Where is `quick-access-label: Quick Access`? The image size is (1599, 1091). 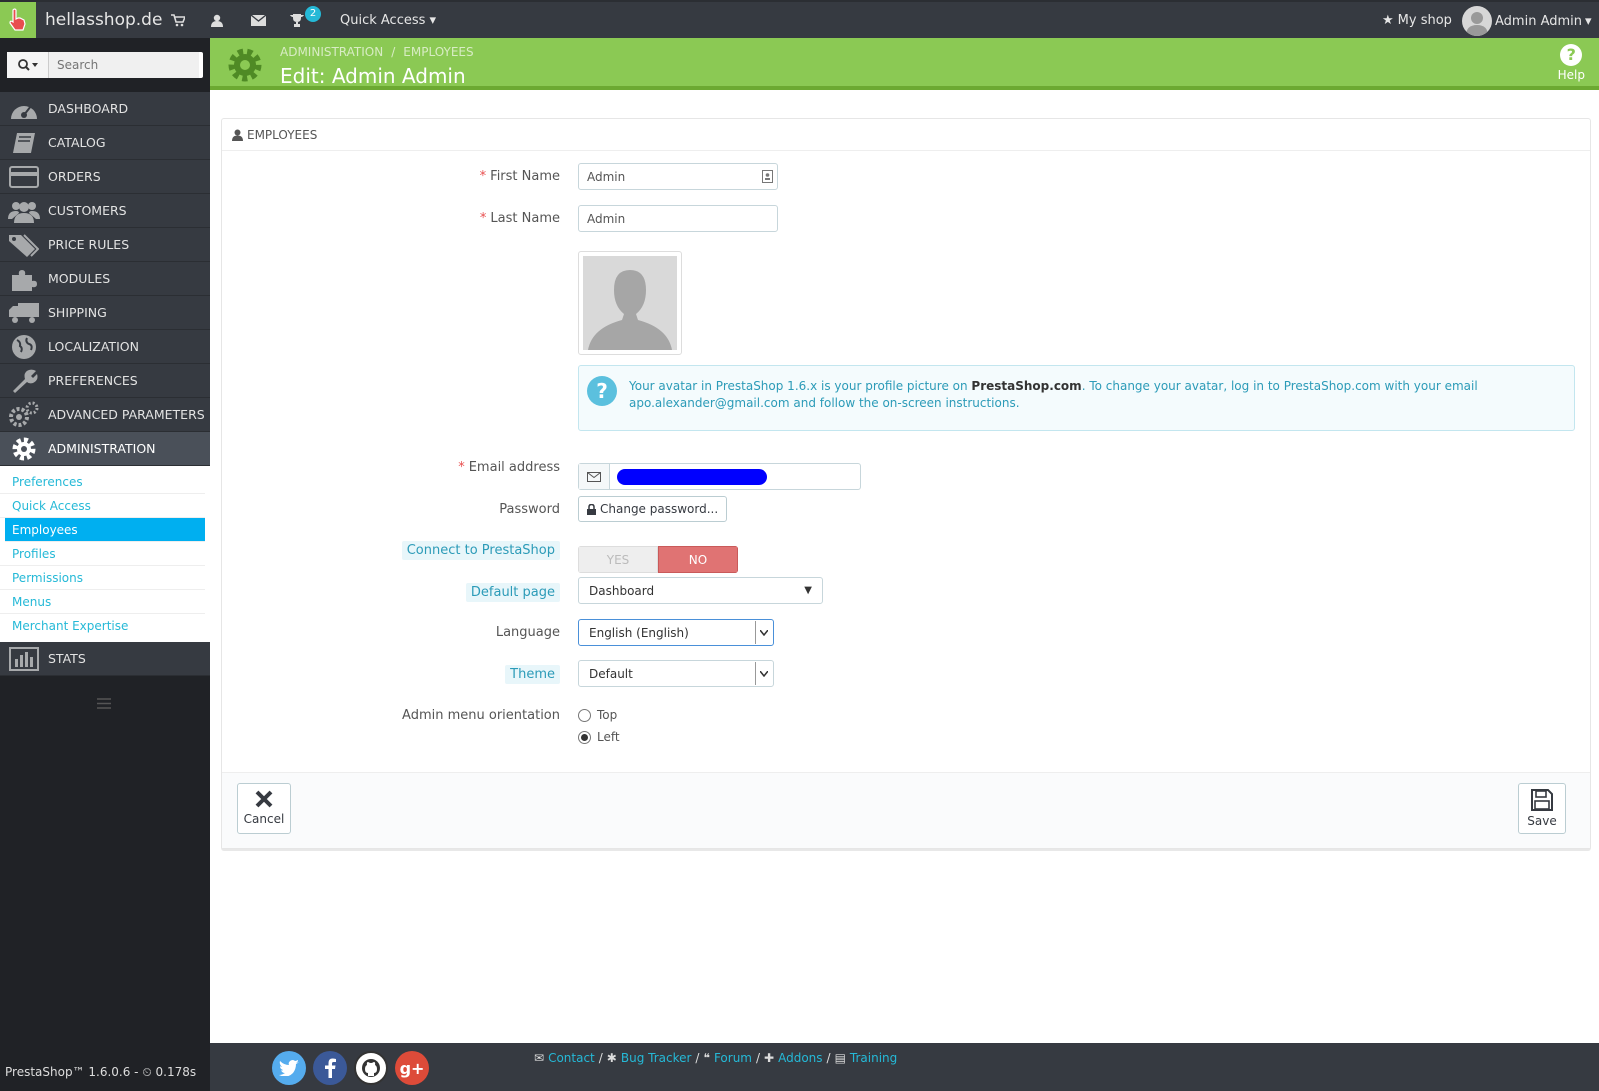
quick-access-label: Quick Access is located at coordinates (383, 20).